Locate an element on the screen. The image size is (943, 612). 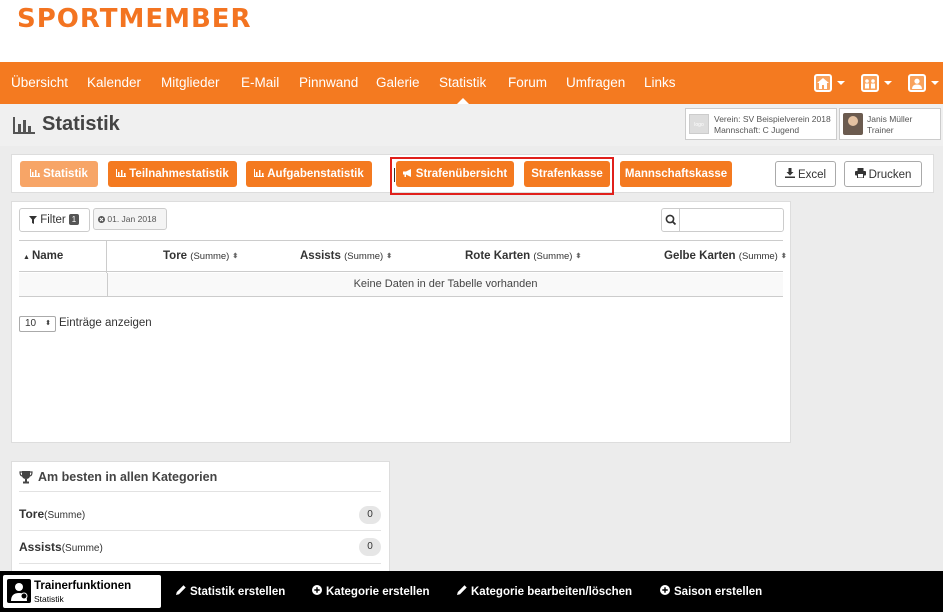
print-button-label: Drucken is located at coordinates (890, 175).